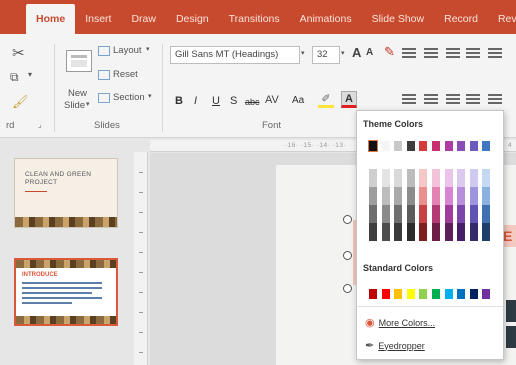 Image resolution: width=516 pixels, height=365 pixels. I want to click on new-slide-icon, so click(79, 61).